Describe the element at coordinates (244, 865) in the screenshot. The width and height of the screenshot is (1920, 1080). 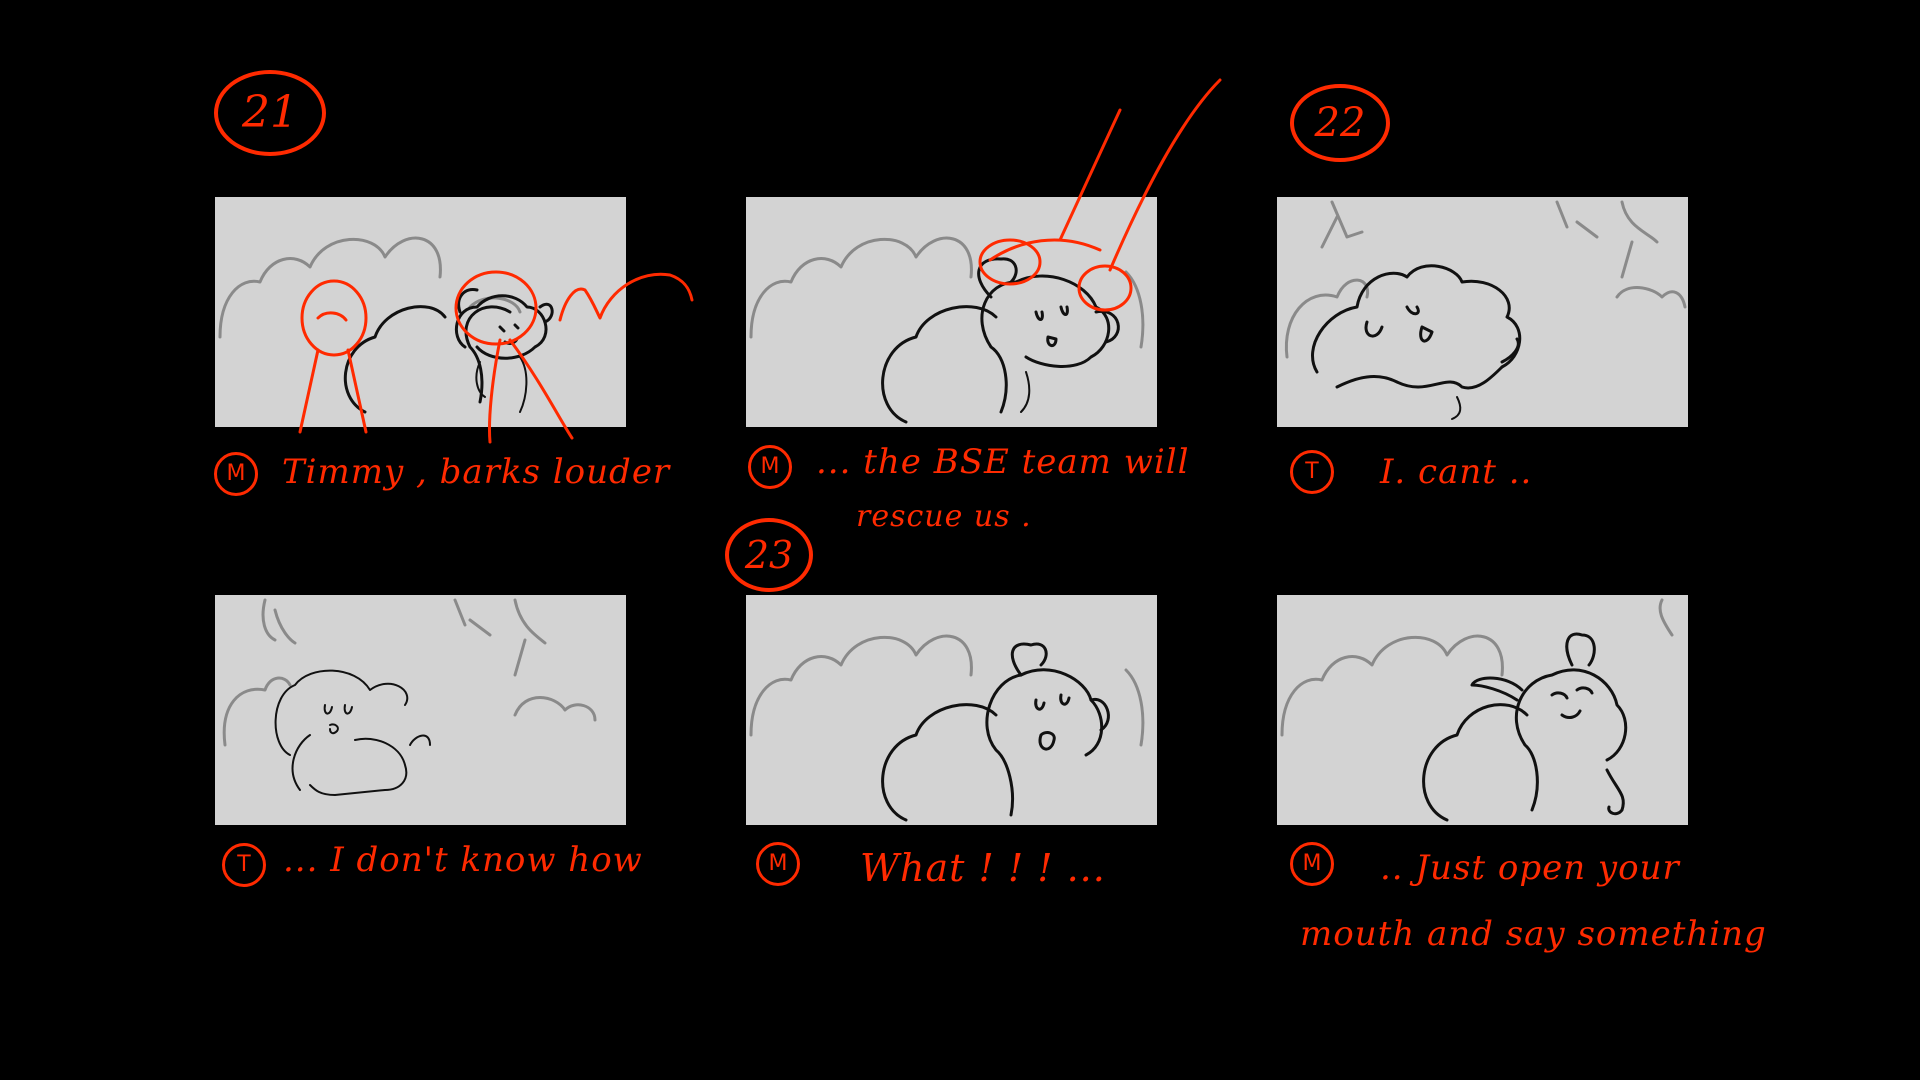
I see `speaker-badge-4: T` at that location.